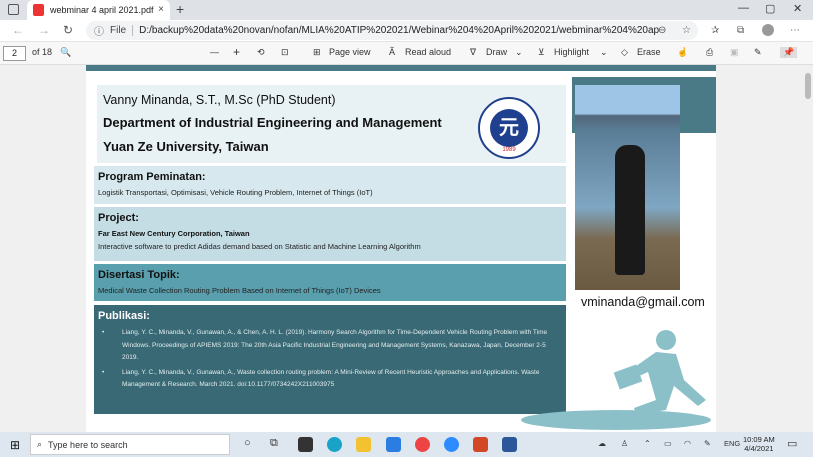  Describe the element at coordinates (662, 30) in the screenshot. I see `zoom-icon: ⊖` at that location.